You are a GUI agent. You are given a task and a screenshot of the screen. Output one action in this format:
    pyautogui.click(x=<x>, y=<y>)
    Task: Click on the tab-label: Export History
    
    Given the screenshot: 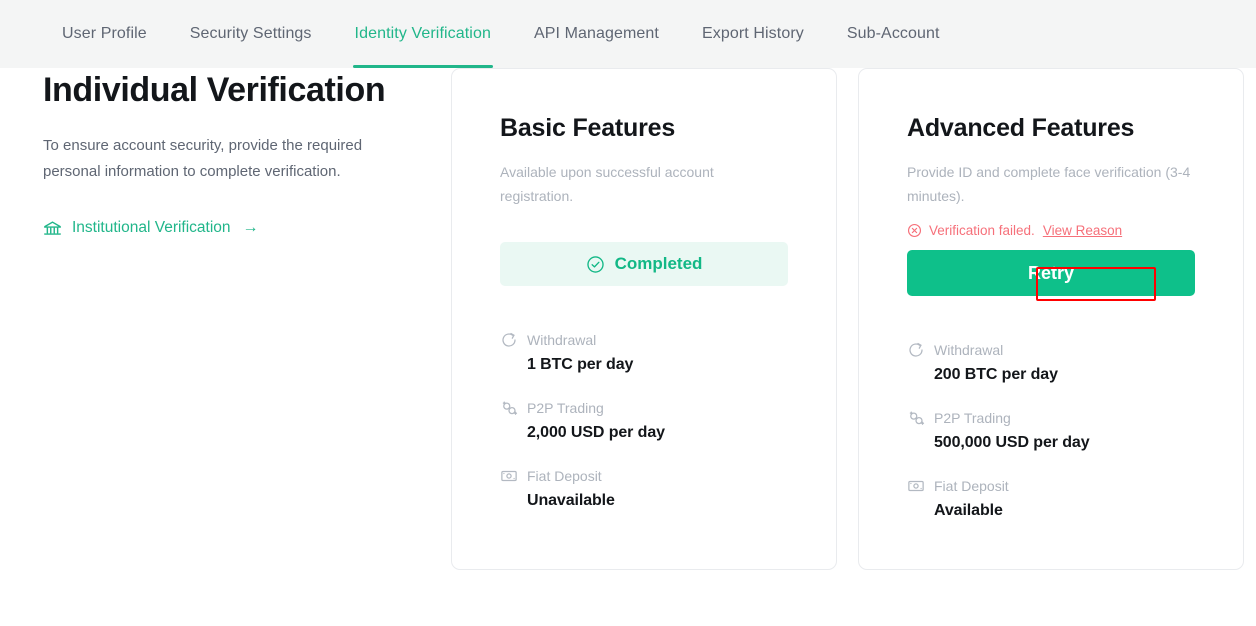 What is the action you would take?
    pyautogui.click(x=752, y=33)
    